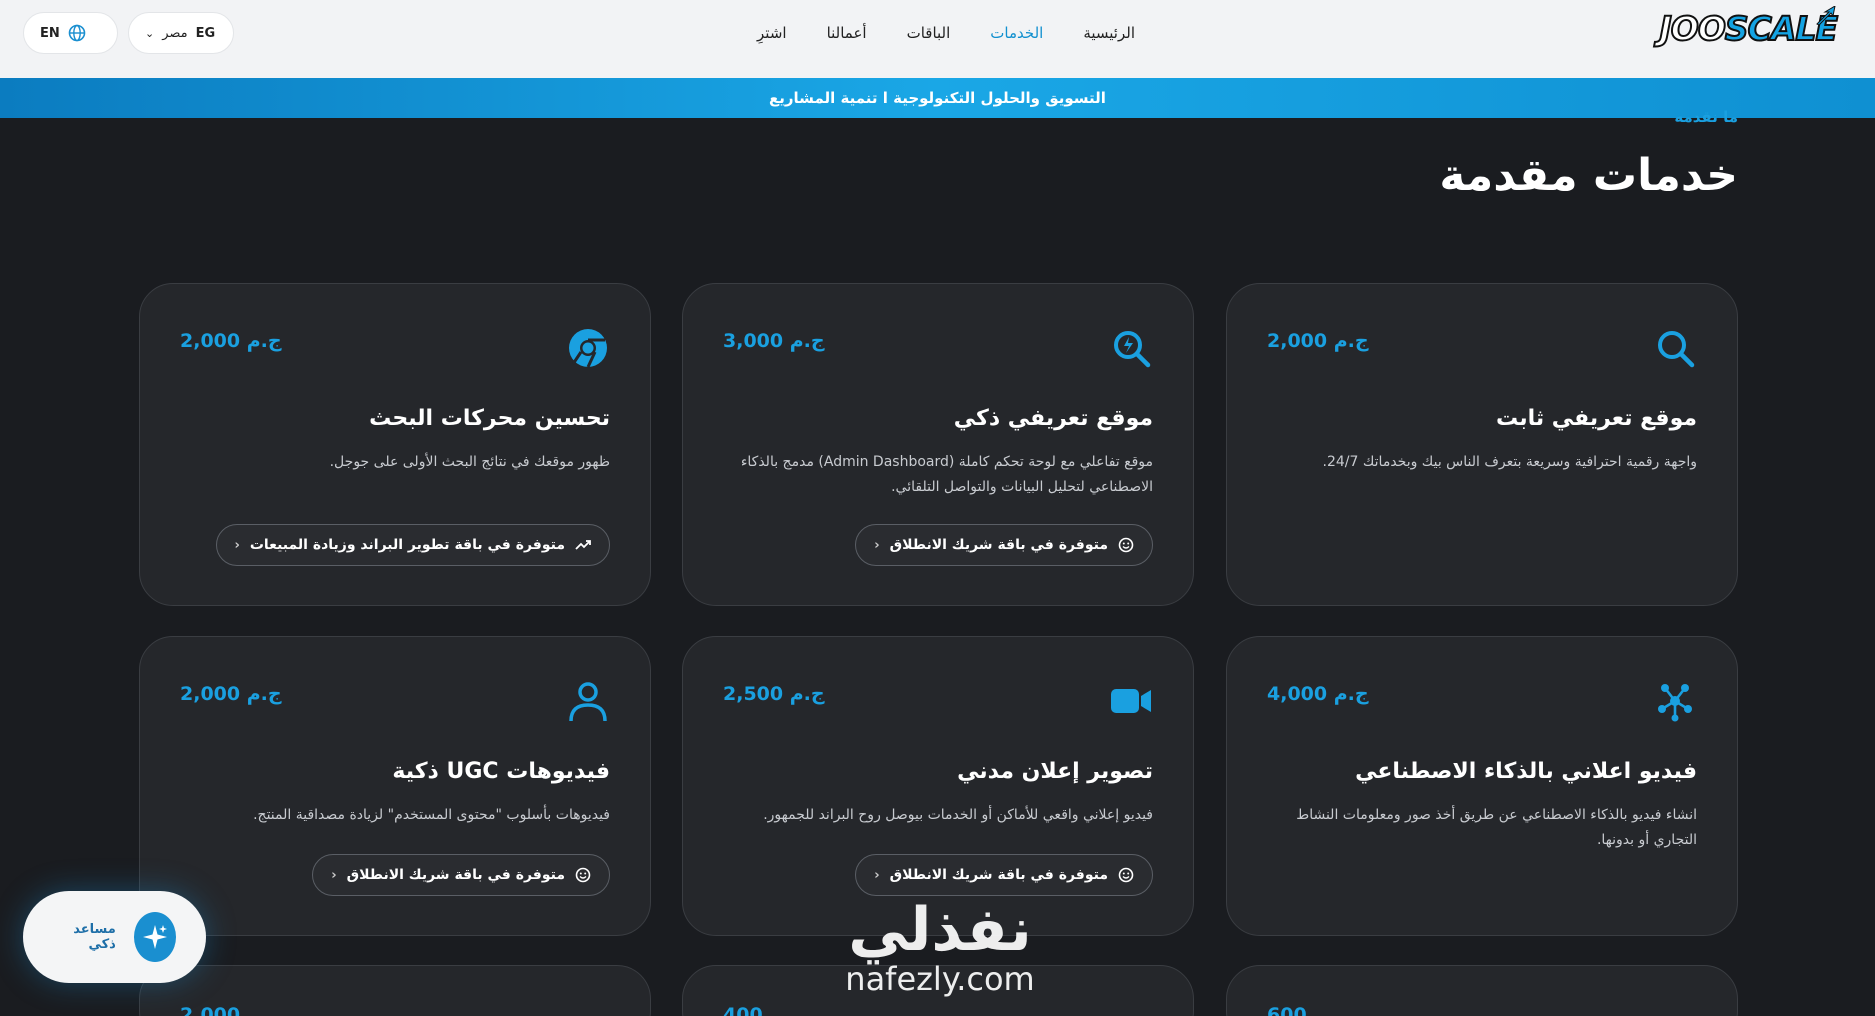 This screenshot has height=1016, width=1875. I want to click on service-card: 600, so click(1482, 990).